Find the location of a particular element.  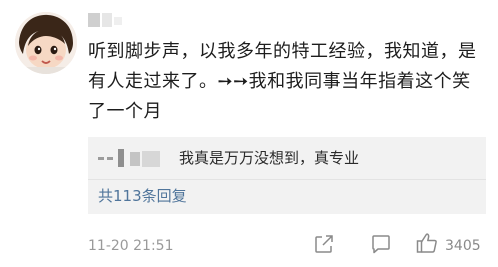

view-all-replies-link: 共113条回复 is located at coordinates (142, 196).